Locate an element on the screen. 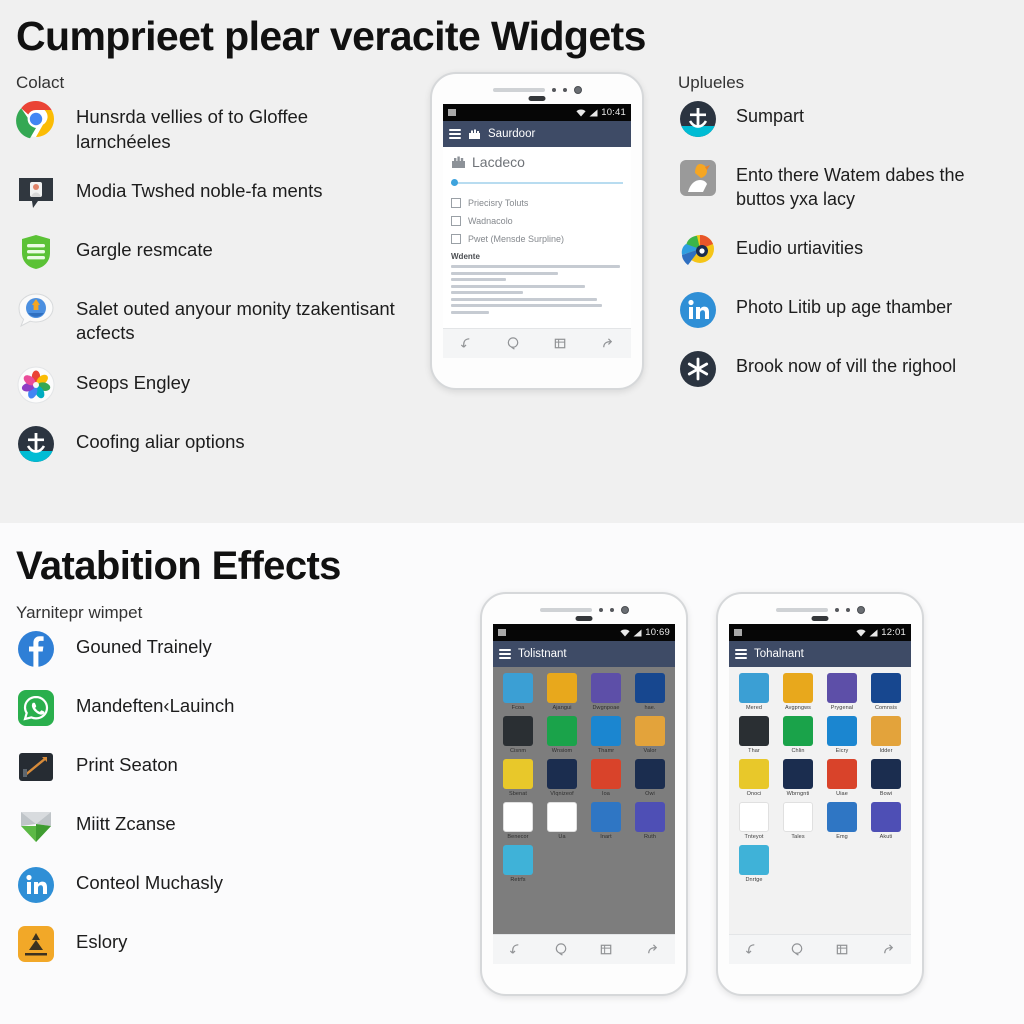 This screenshot has height=1024, width=1024. app-icon-cell: Sbenat is located at coordinates (518, 778).